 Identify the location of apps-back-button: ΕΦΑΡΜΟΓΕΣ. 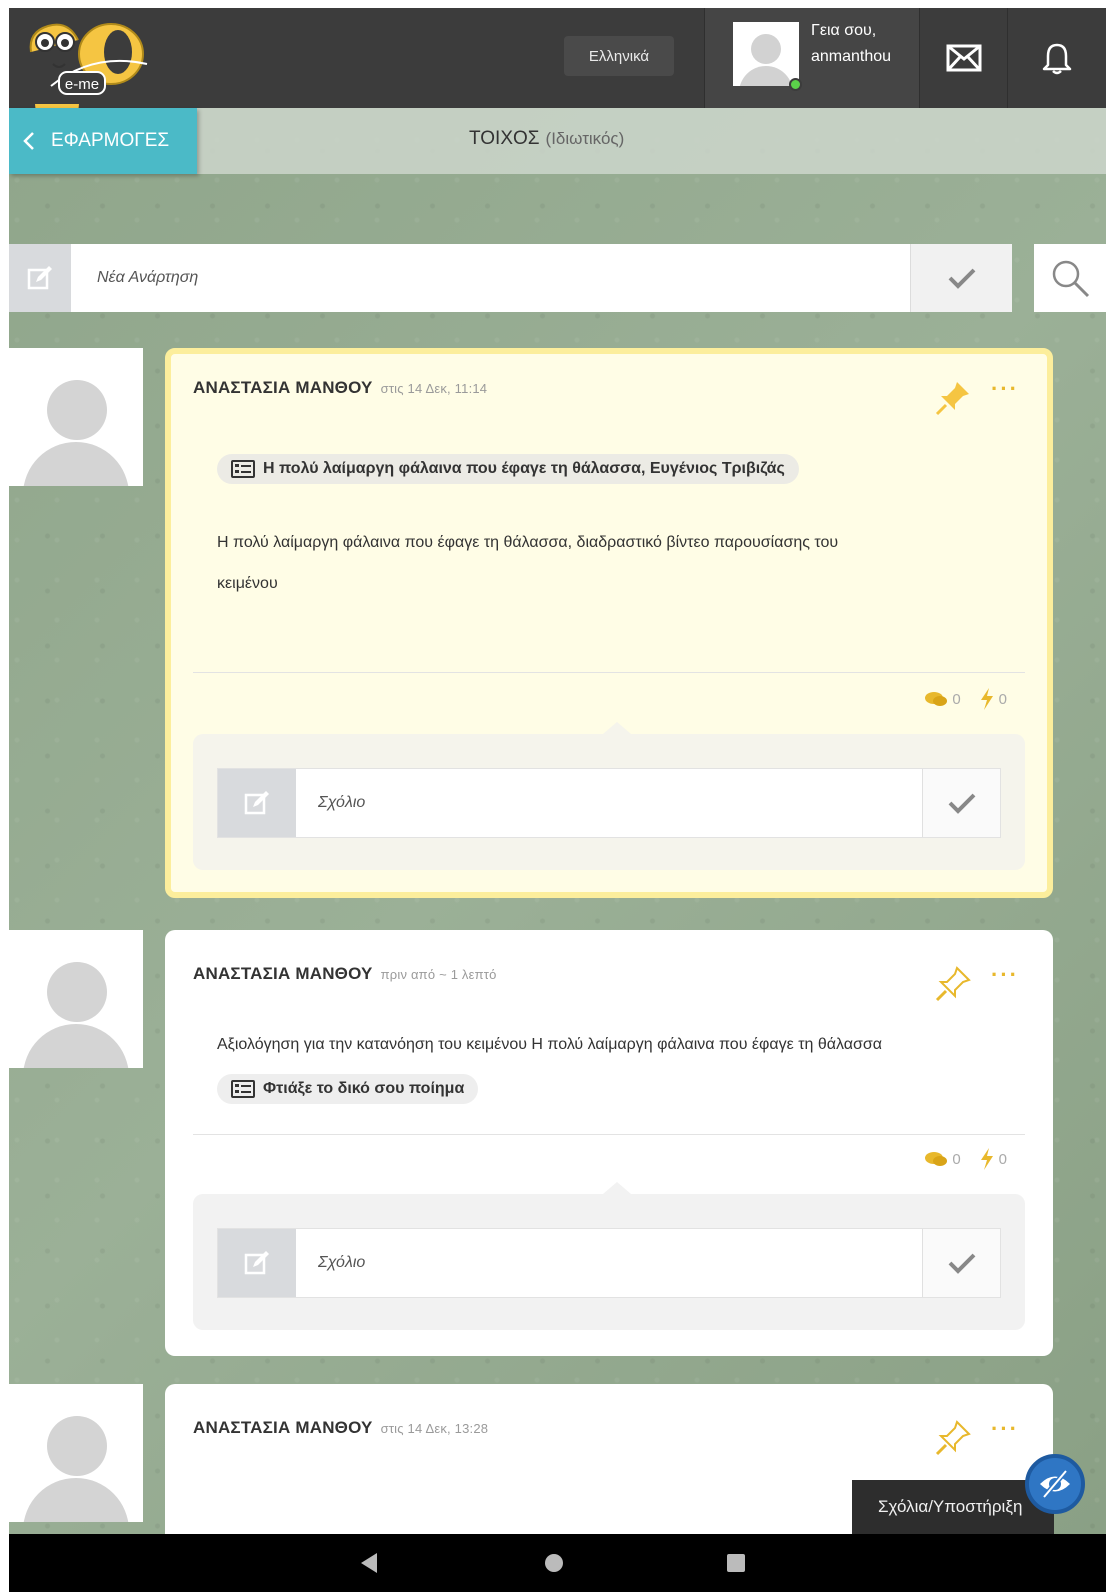
(103, 141).